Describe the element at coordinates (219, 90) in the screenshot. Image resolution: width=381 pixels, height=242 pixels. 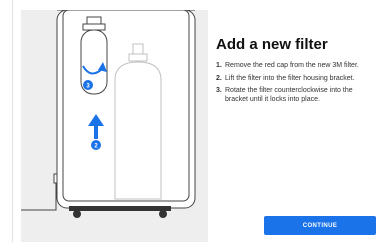
I see `step-number: 3.` at that location.